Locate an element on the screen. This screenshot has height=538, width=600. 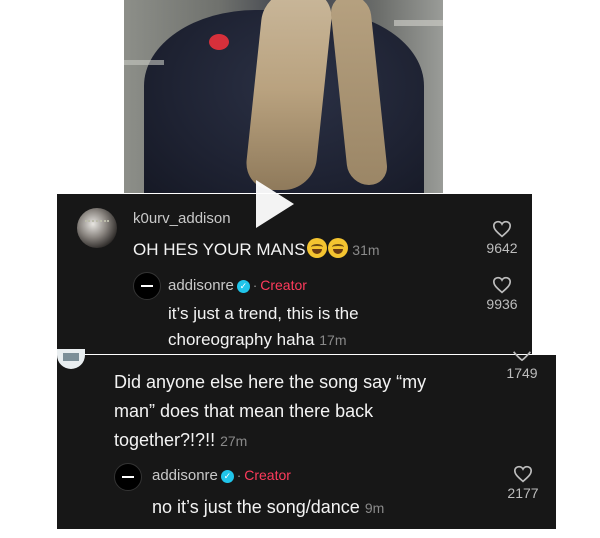
comment-username: k0urv_addison is located at coordinates (182, 218).